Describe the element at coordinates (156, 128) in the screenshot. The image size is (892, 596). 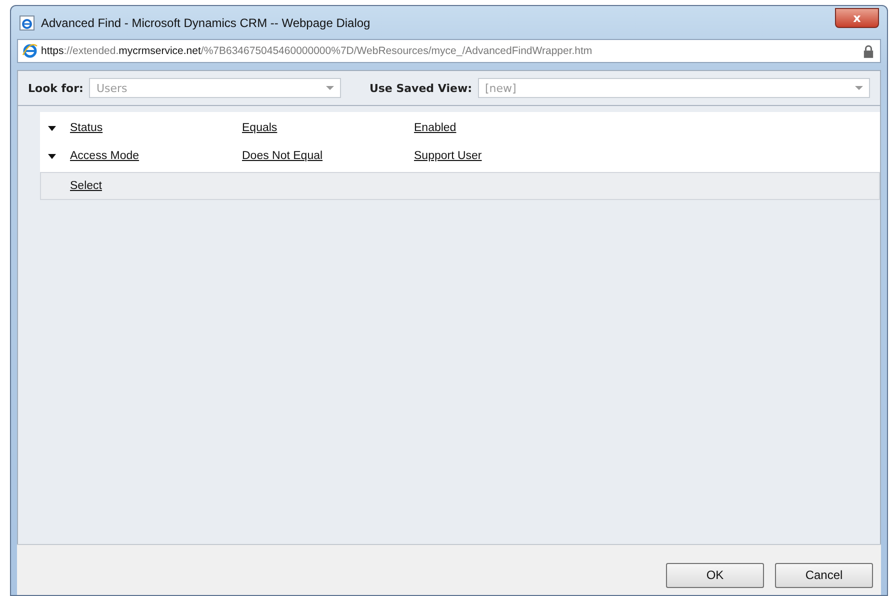
I see `field-link: Status` at that location.